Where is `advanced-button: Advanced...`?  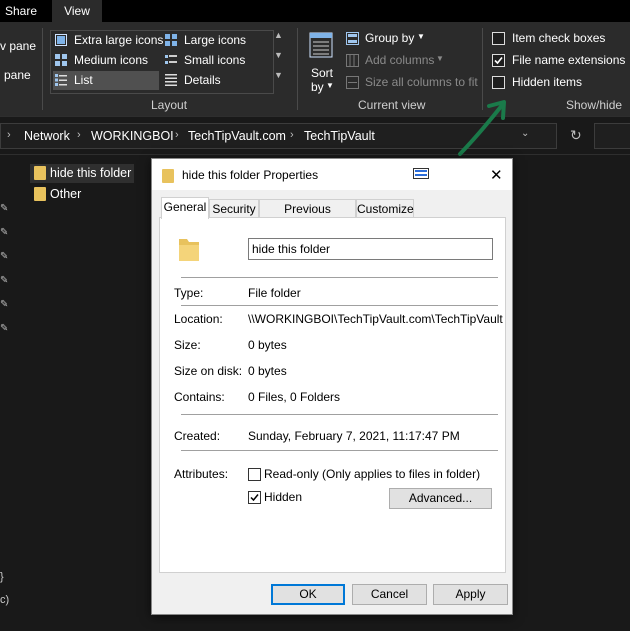 advanced-button: Advanced... is located at coordinates (440, 498).